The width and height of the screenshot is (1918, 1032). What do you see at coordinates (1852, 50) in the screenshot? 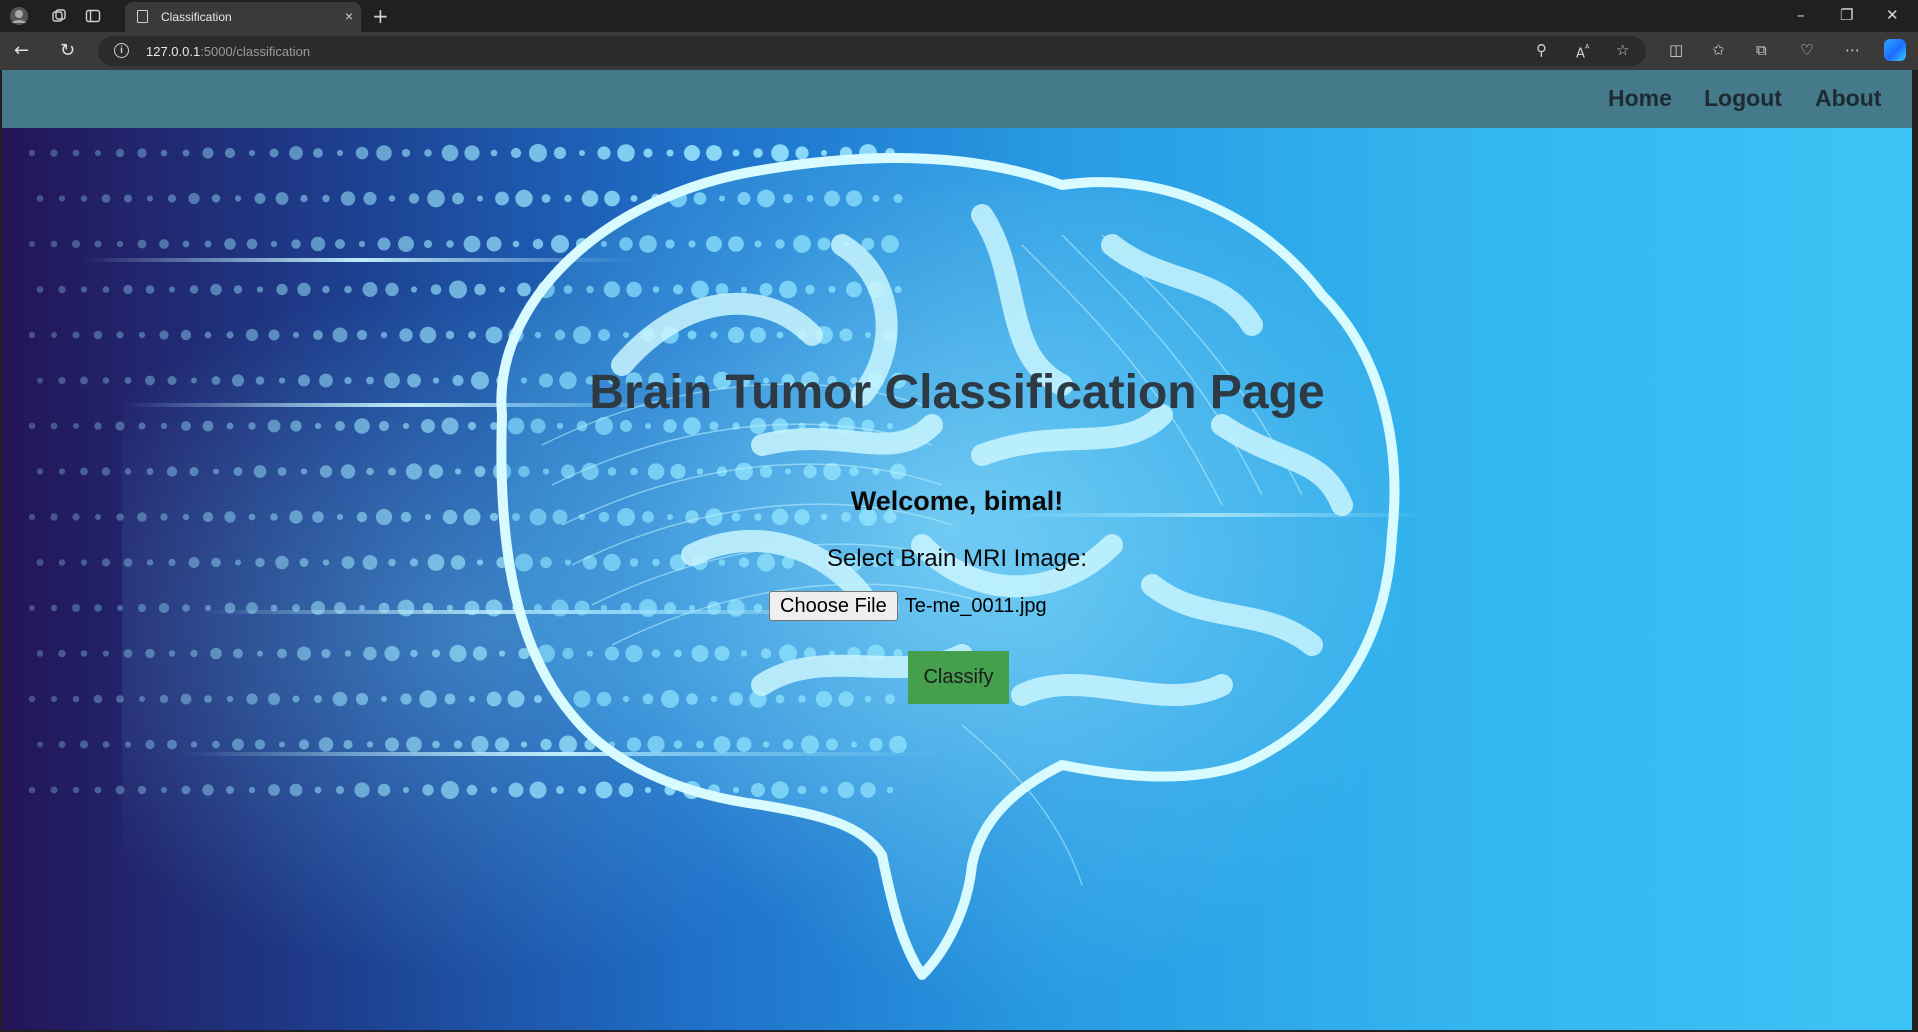
I see `more-menu-icon: ⋯` at bounding box center [1852, 50].